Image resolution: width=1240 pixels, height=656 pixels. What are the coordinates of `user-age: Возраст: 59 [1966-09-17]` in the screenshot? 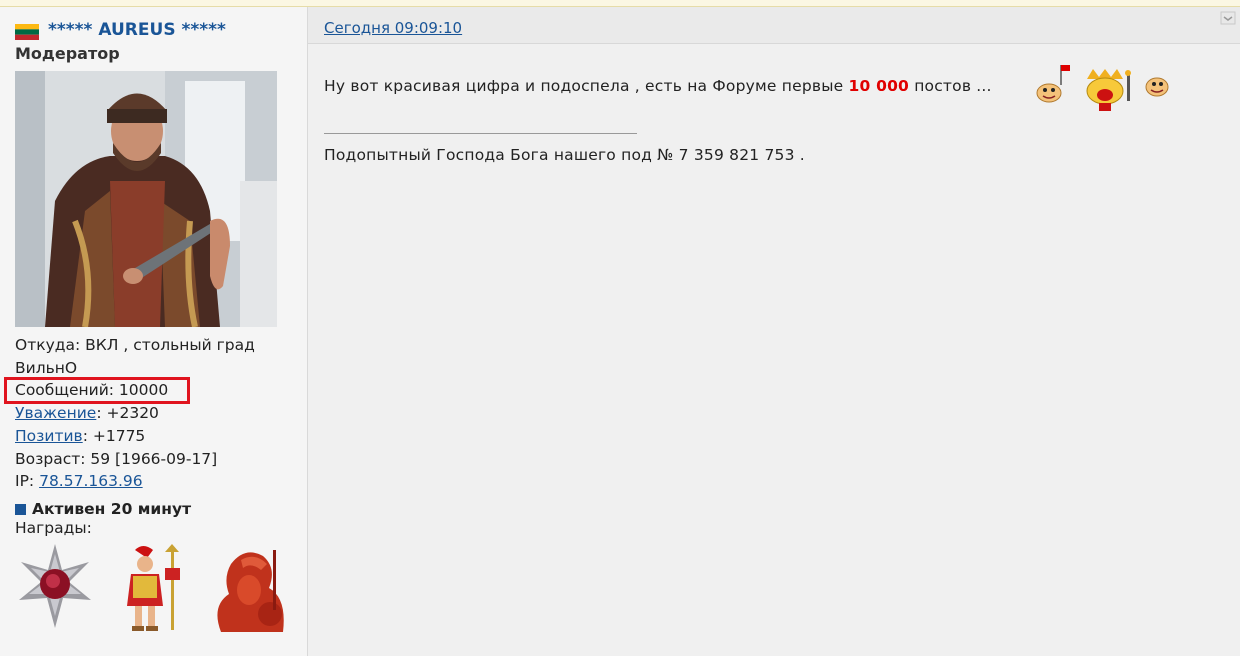 It's located at (116, 459).